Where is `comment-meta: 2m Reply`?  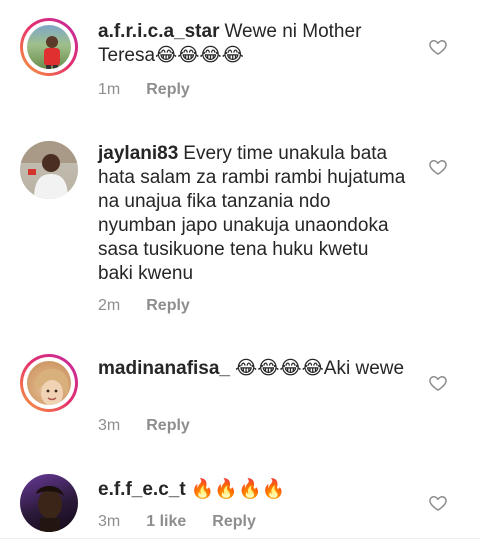
comment-meta: 2m Reply is located at coordinates (157, 306).